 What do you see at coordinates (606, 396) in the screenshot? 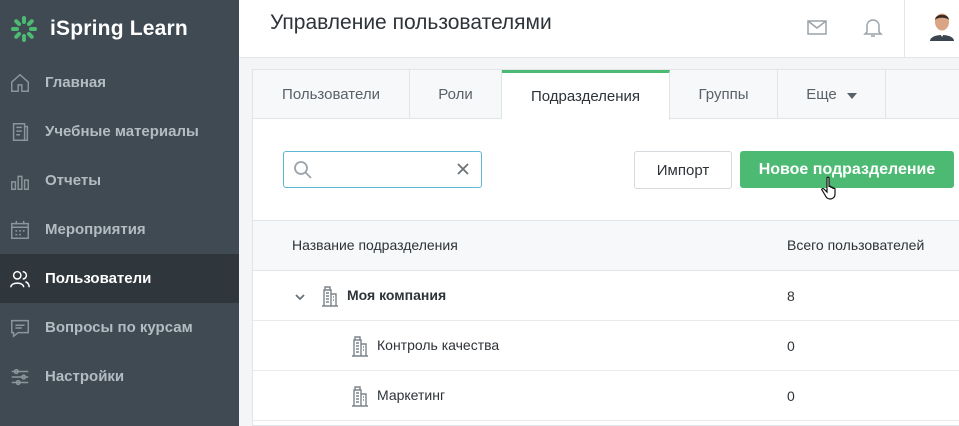
I see `table-row: Маркетинг 0` at bounding box center [606, 396].